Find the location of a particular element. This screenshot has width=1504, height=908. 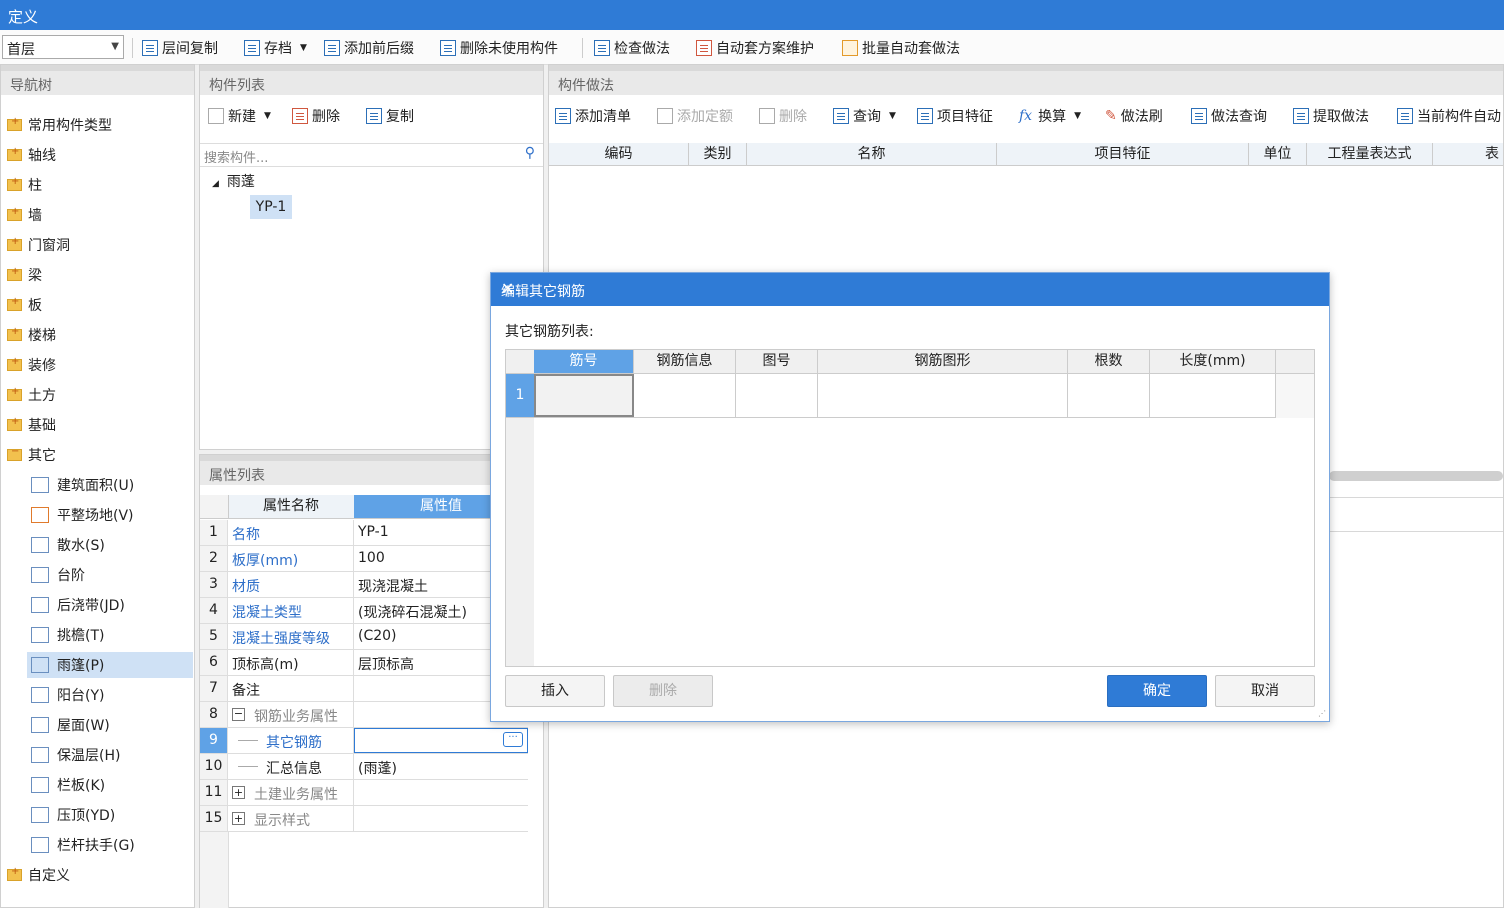

property-group-row: 8− 钢筋业务属性 is located at coordinates (364, 715).